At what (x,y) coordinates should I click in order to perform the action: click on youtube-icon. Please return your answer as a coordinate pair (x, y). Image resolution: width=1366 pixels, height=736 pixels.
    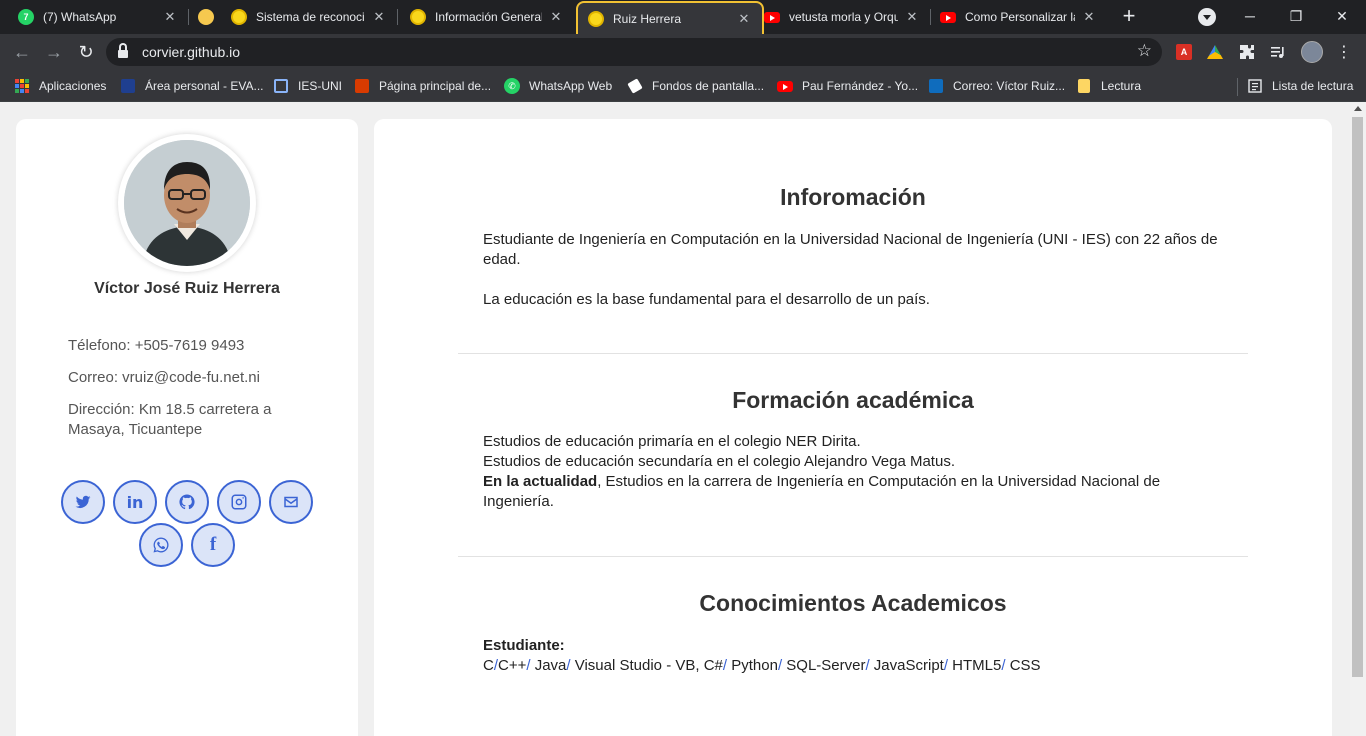
    Looking at the image, I should click on (948, 17).